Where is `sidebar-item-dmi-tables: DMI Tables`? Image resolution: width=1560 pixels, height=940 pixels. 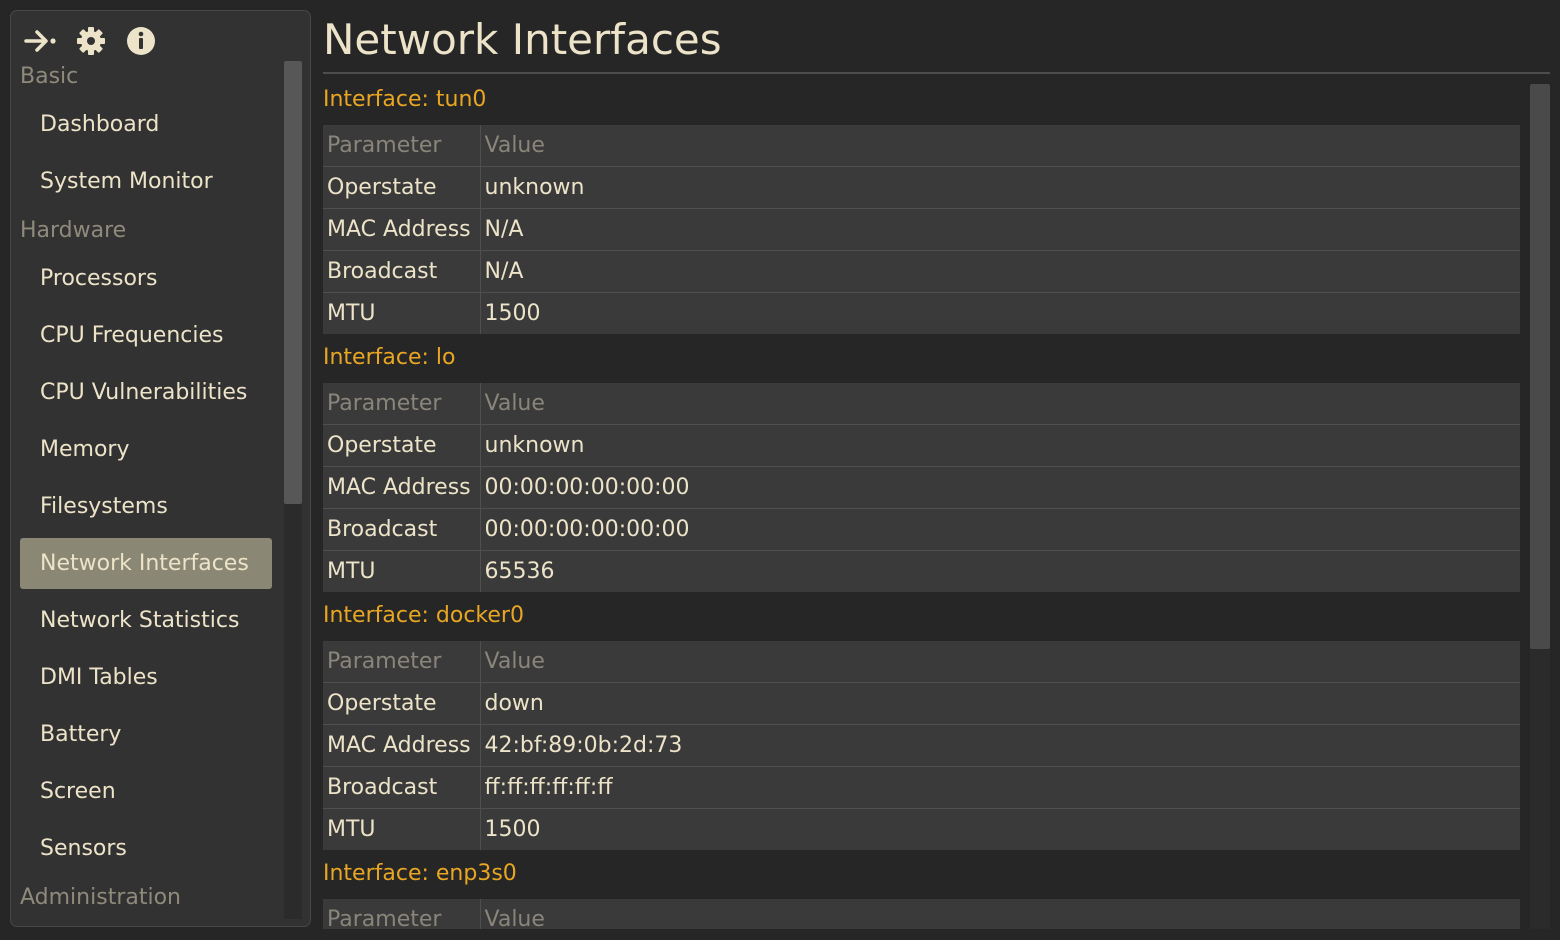
sidebar-item-dmi-tables: DMI Tables is located at coordinates (146, 677).